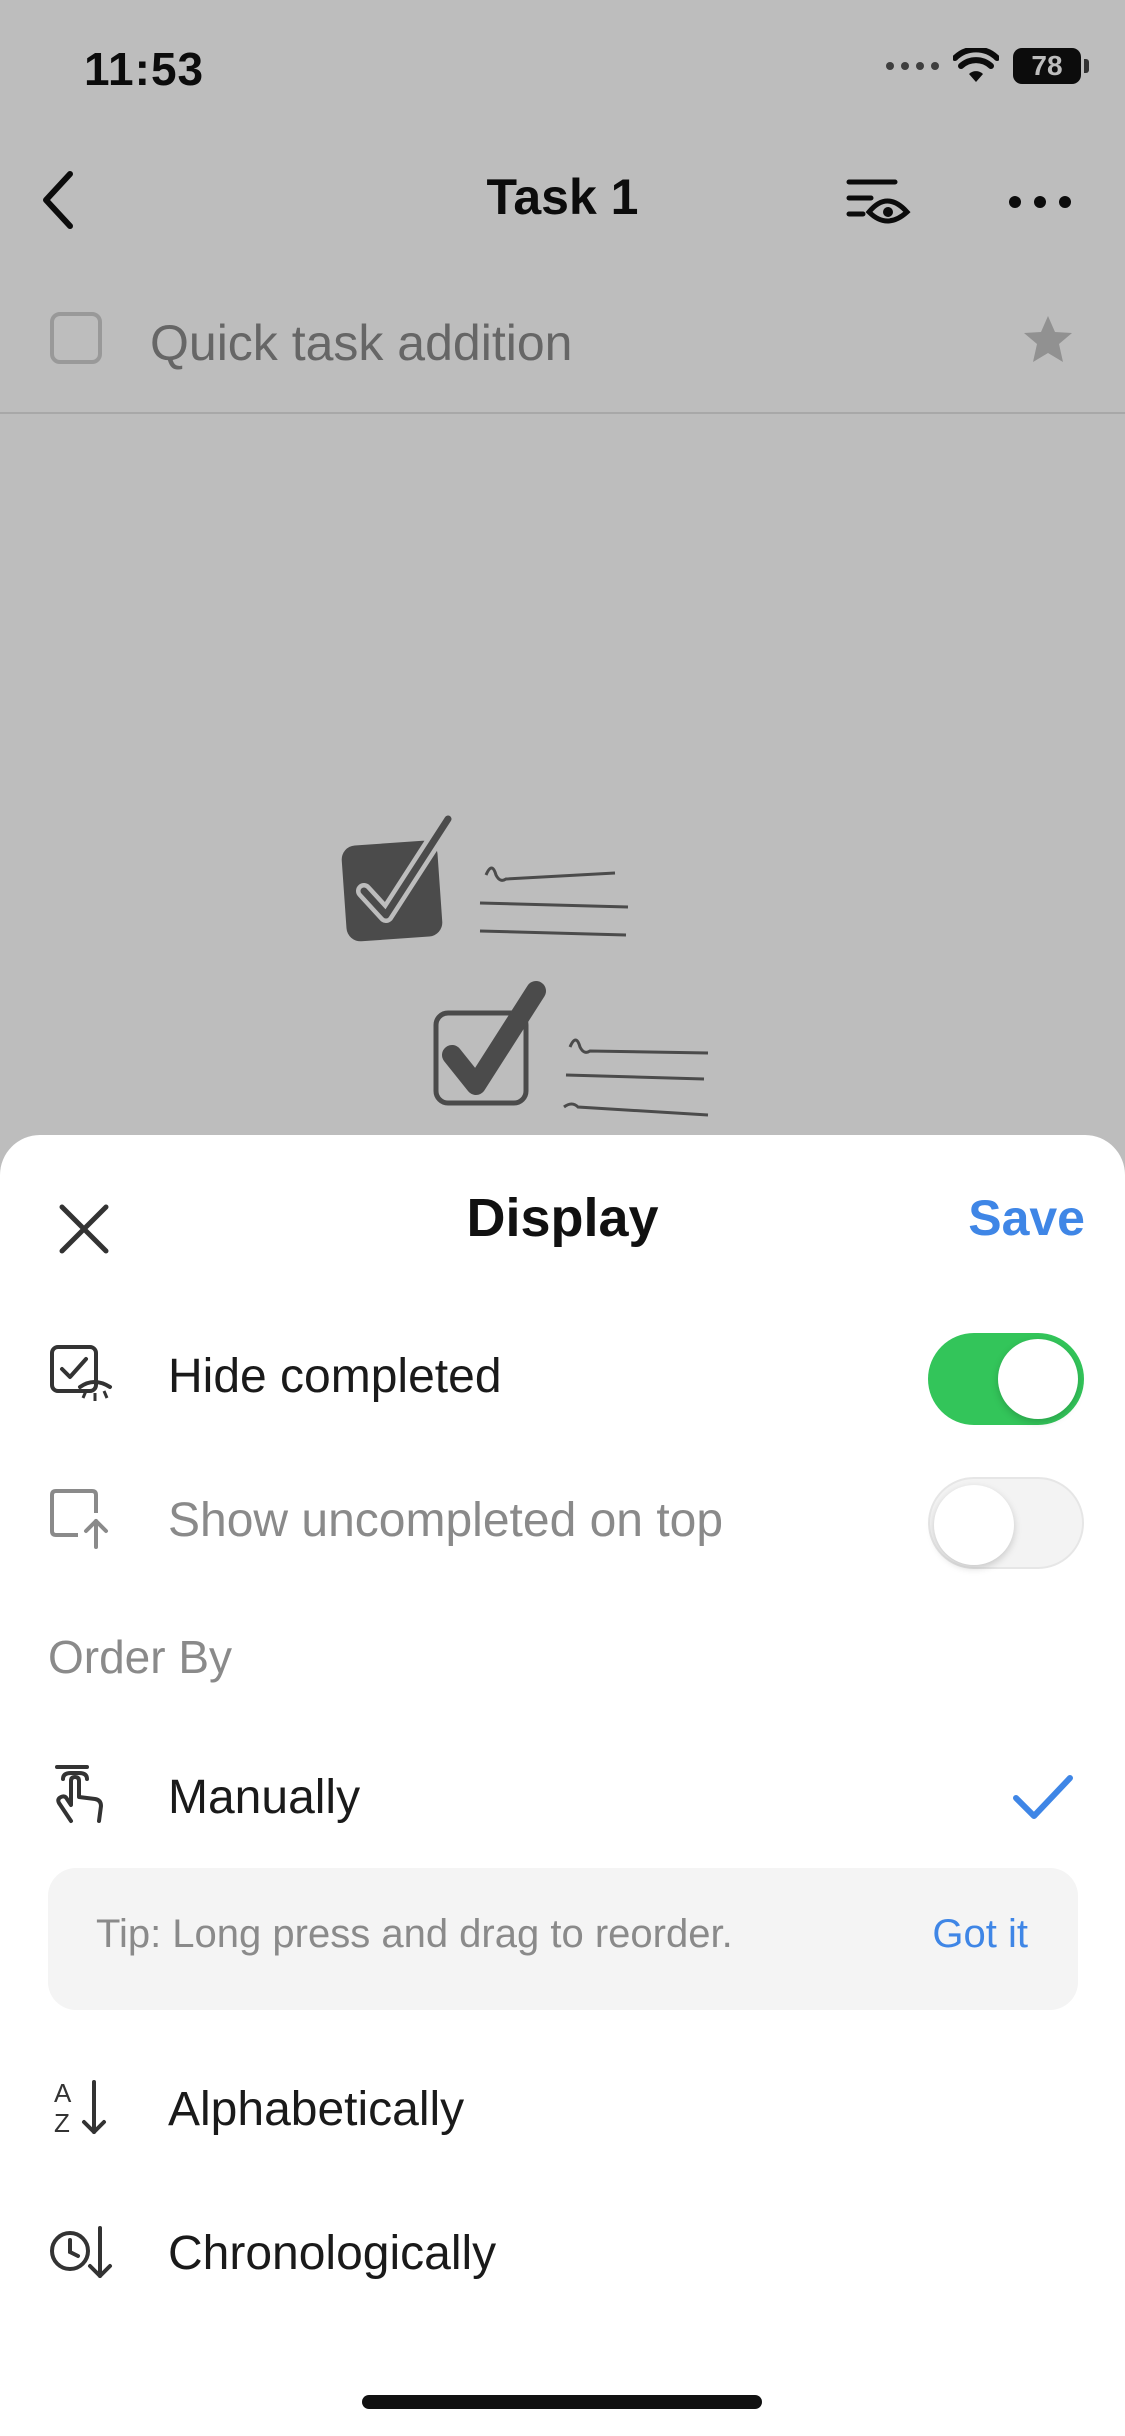 This screenshot has height=2436, width=1125. I want to click on show-uncompleted-on-top-toggle, so click(1006, 1523).